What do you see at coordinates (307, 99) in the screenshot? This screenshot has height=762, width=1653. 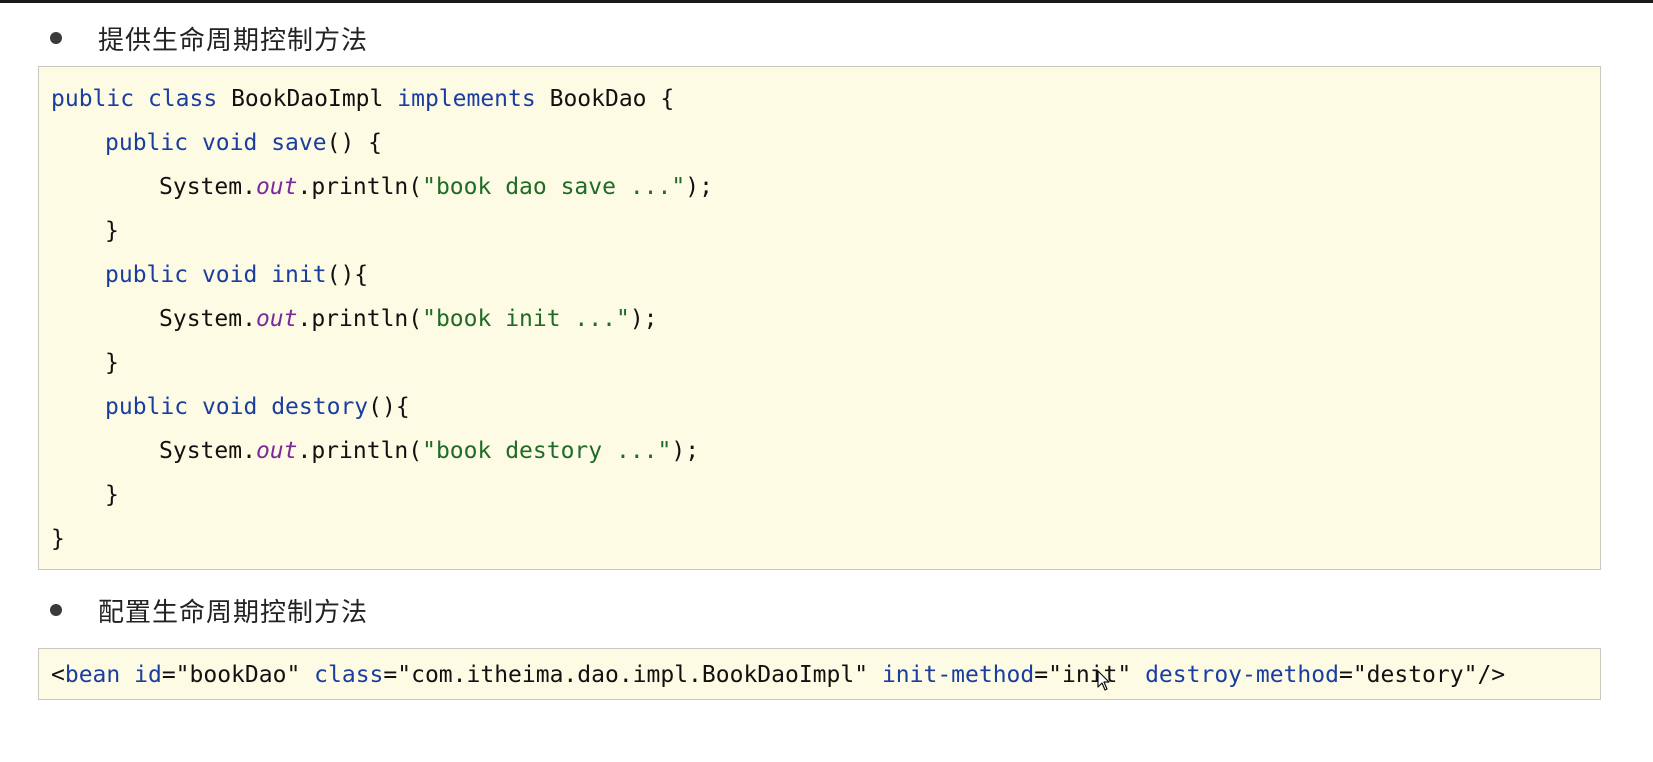 I see `class-name: BookDaoImpl` at bounding box center [307, 99].